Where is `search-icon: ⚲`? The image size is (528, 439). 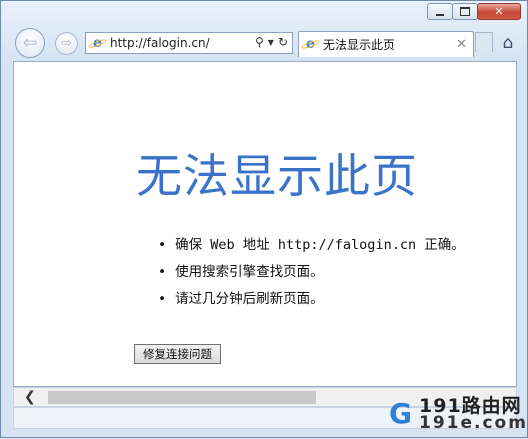
search-icon: ⚲ is located at coordinates (259, 42).